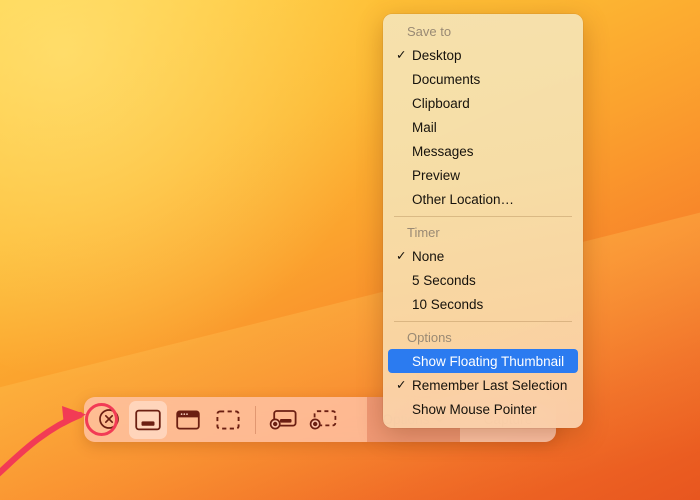 The width and height of the screenshot is (700, 500). Describe the element at coordinates (423, 232) in the screenshot. I see `menu-section-header-timer: Timer` at that location.